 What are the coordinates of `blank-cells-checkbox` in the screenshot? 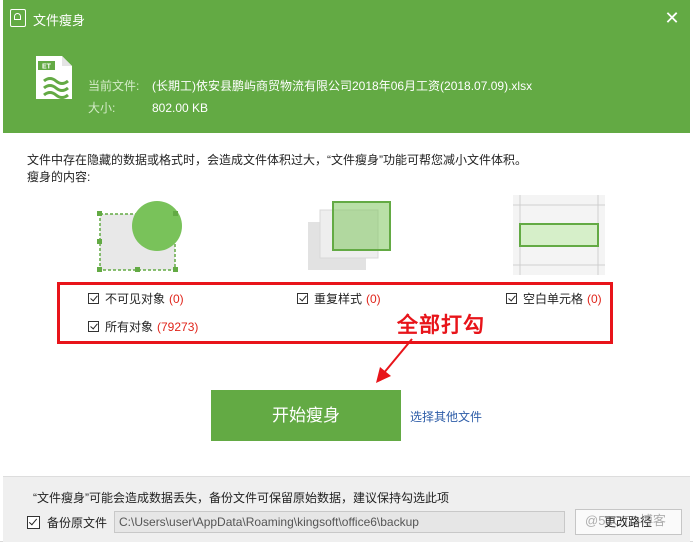 It's located at (511, 298).